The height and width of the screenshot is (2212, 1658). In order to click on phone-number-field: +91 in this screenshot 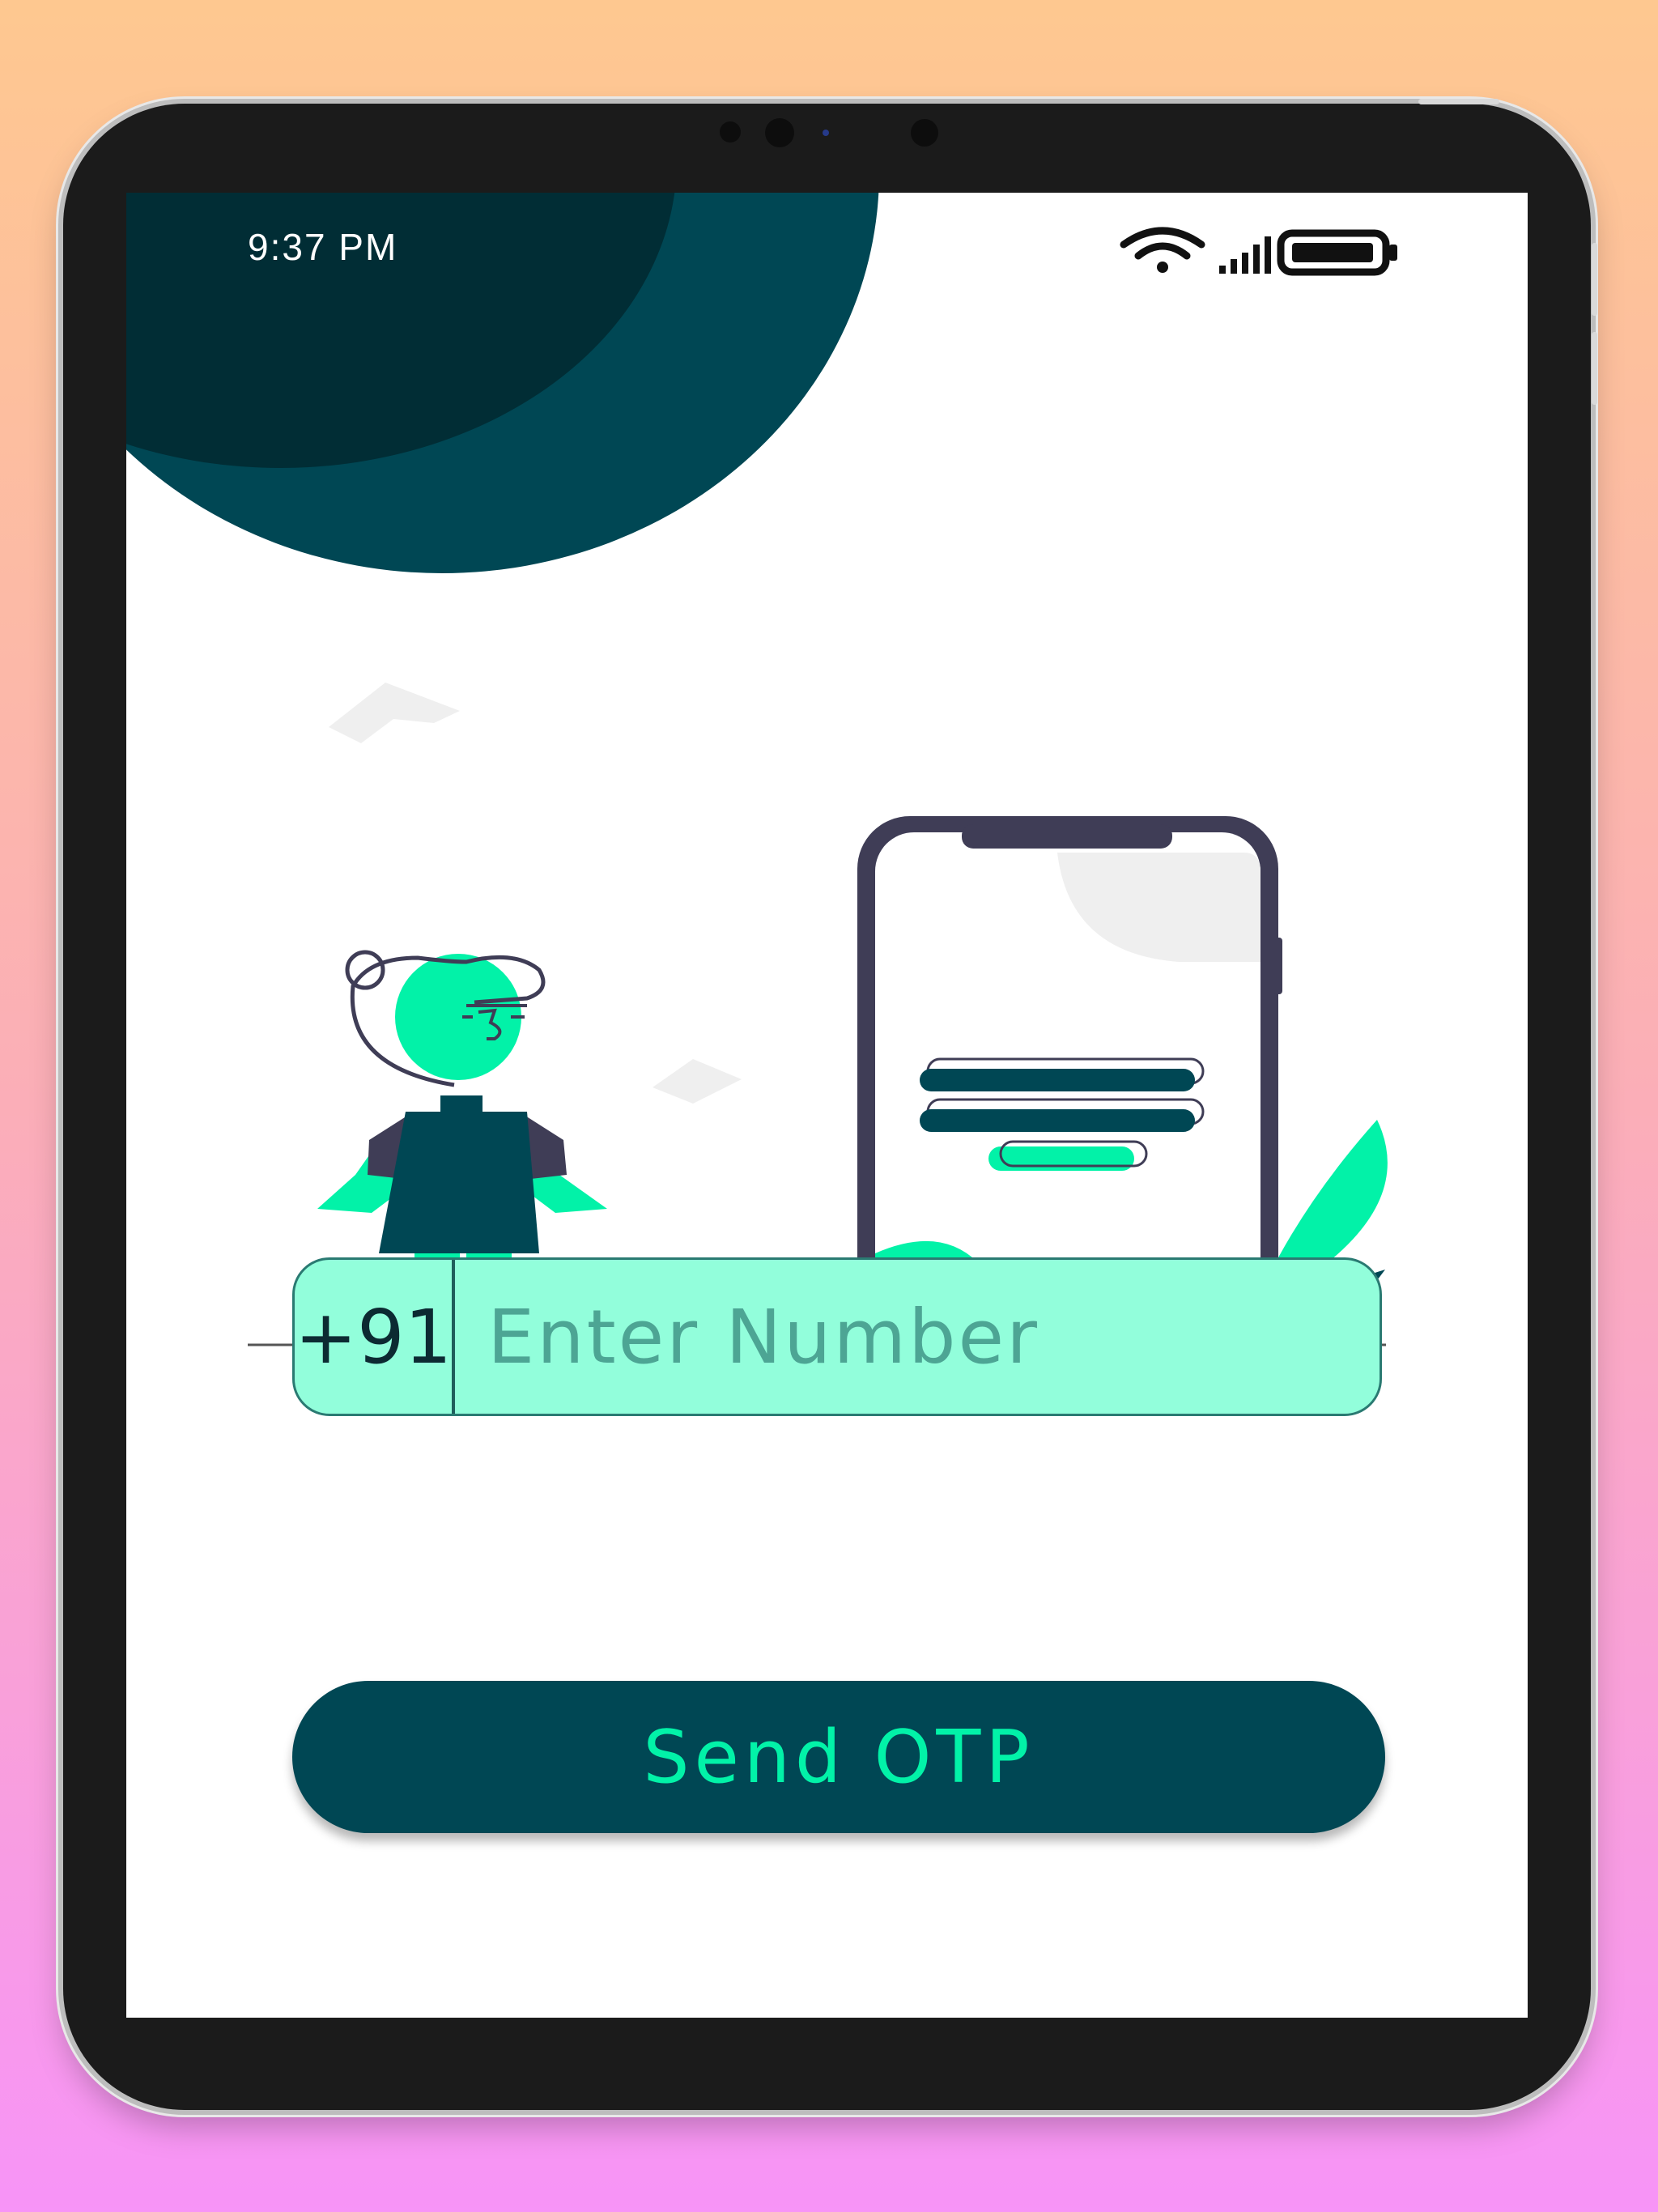, I will do `click(856, 1337)`.